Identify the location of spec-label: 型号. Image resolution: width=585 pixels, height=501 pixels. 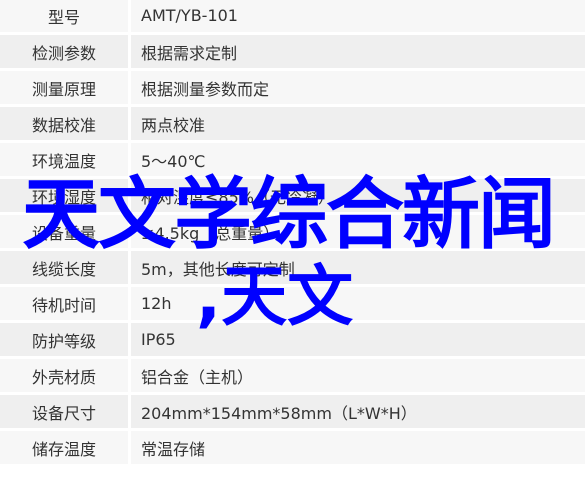
(64, 16).